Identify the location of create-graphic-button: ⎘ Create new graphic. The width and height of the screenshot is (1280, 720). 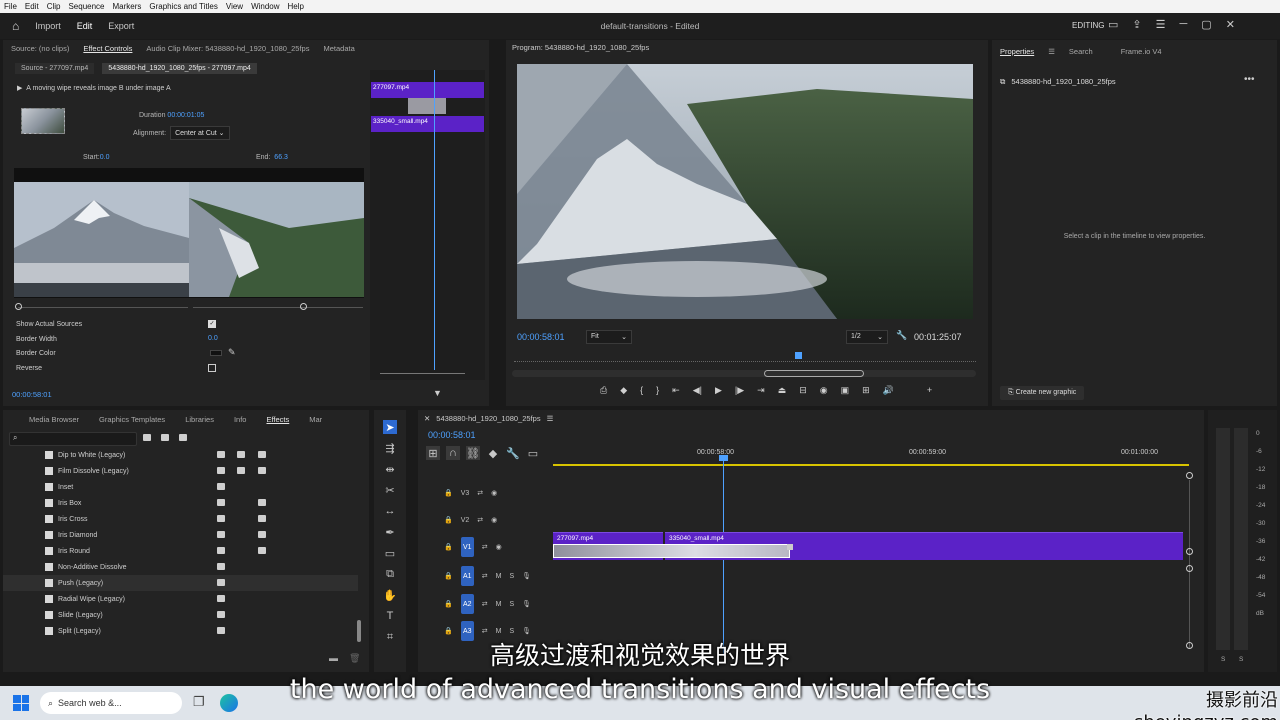
(1042, 393).